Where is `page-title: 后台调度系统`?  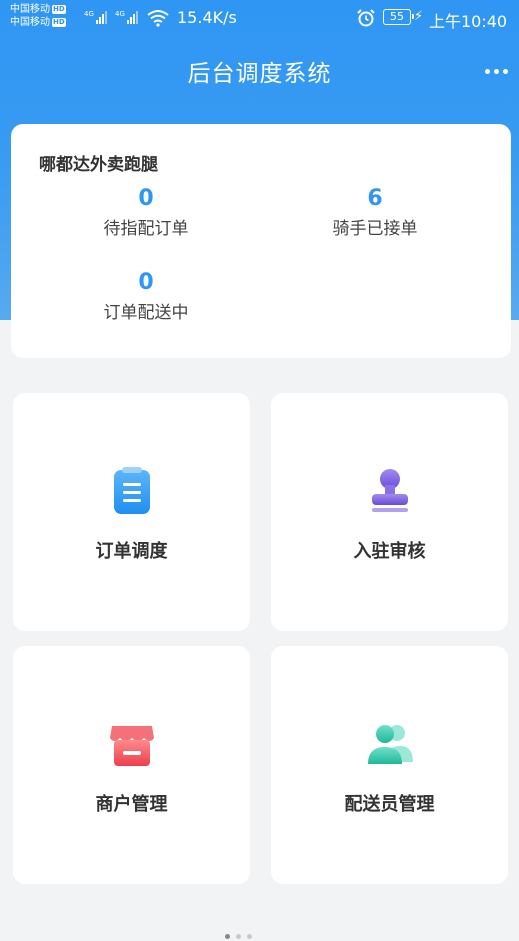
page-title: 后台调度系统 is located at coordinates (259, 74).